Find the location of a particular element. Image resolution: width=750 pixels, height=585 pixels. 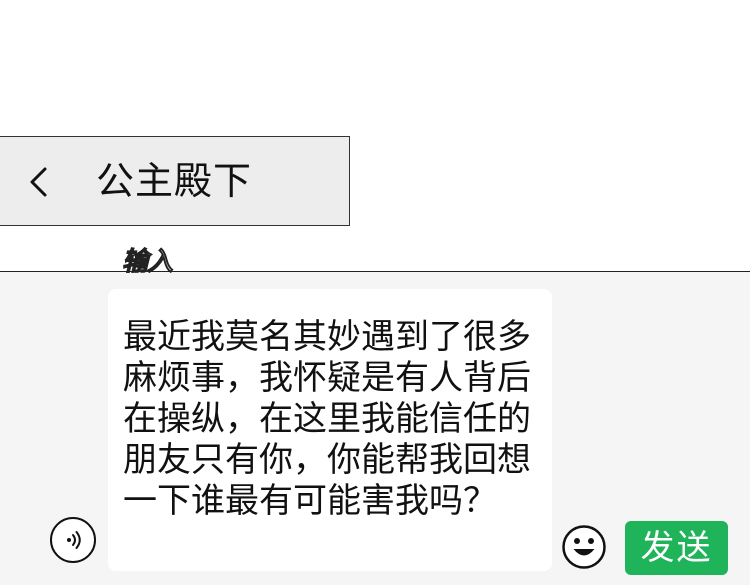

emoji-button is located at coordinates (584, 547).